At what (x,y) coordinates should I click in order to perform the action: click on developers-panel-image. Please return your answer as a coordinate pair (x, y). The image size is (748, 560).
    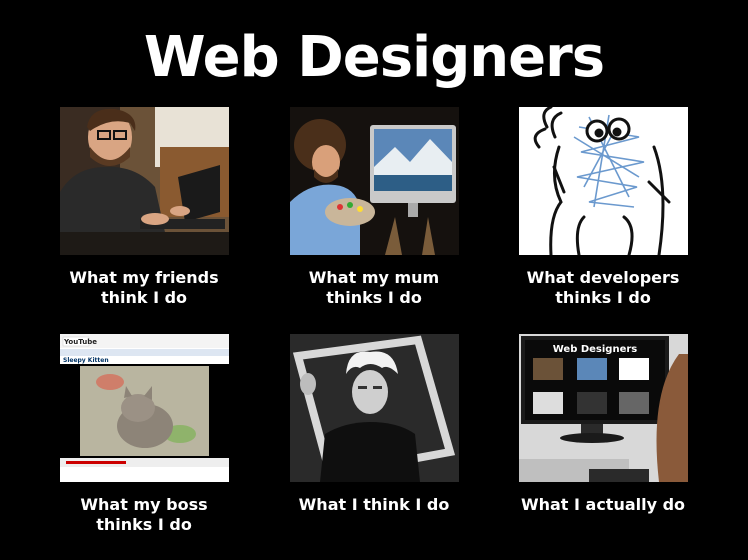
    Looking at the image, I should click on (603, 181).